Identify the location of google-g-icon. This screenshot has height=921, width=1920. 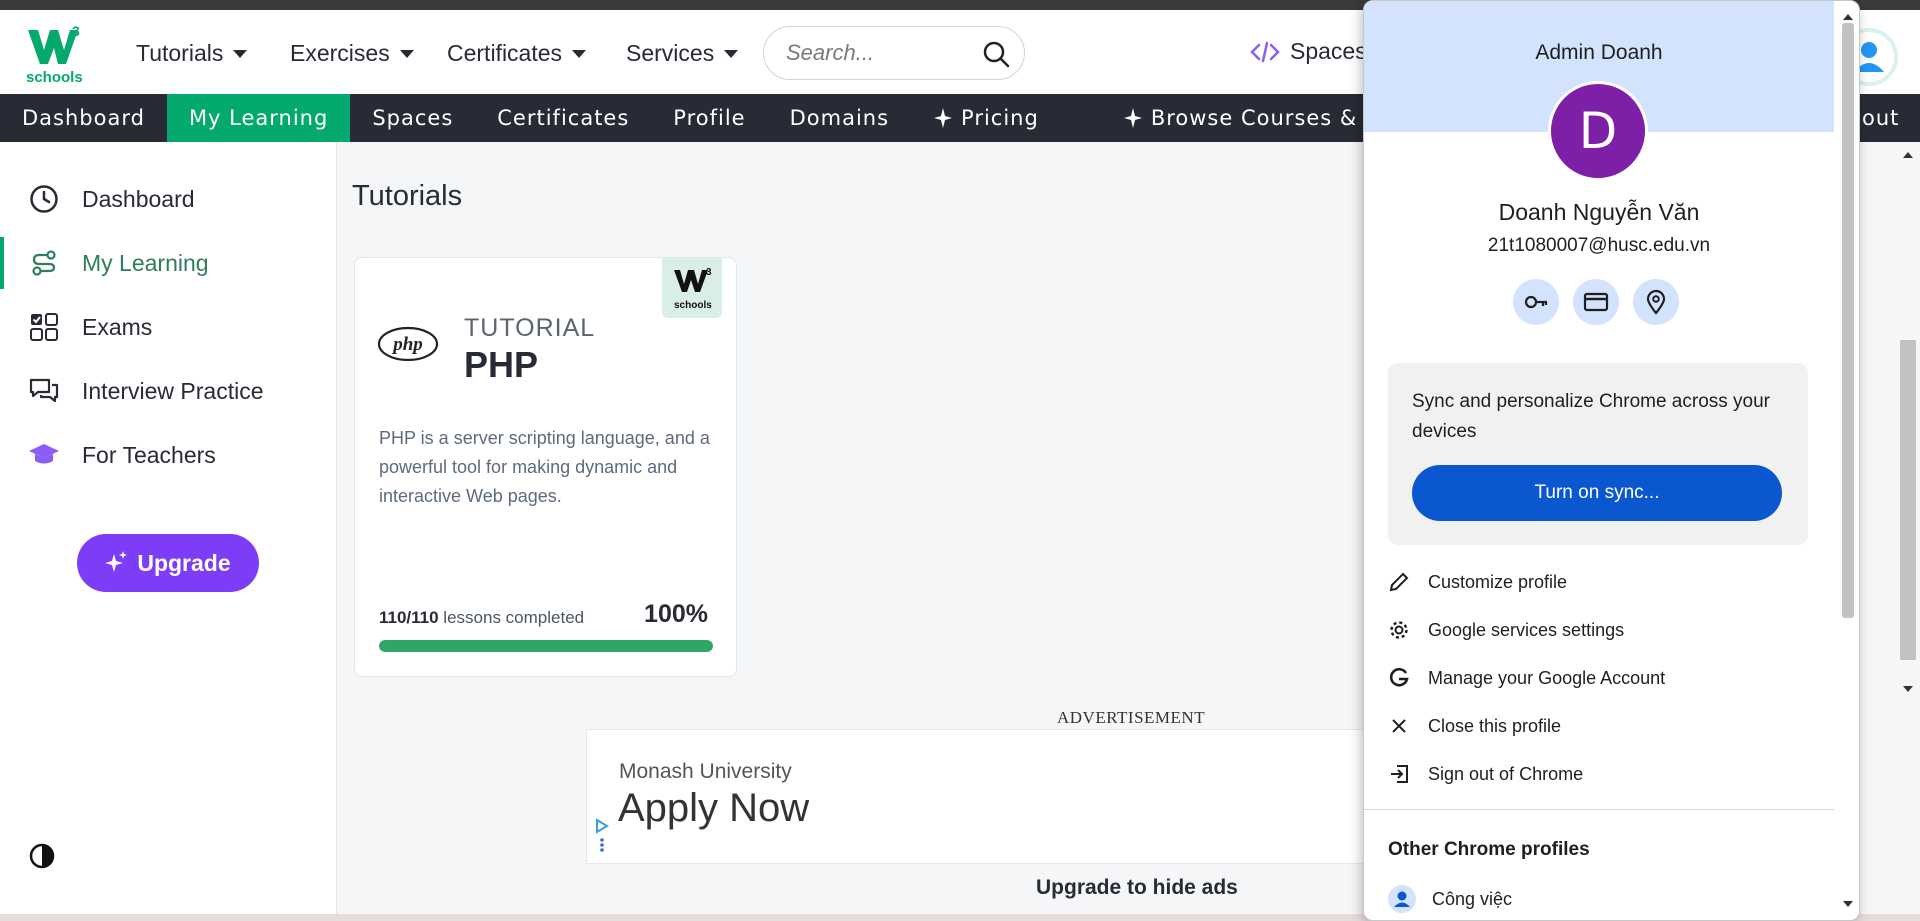
(1399, 677).